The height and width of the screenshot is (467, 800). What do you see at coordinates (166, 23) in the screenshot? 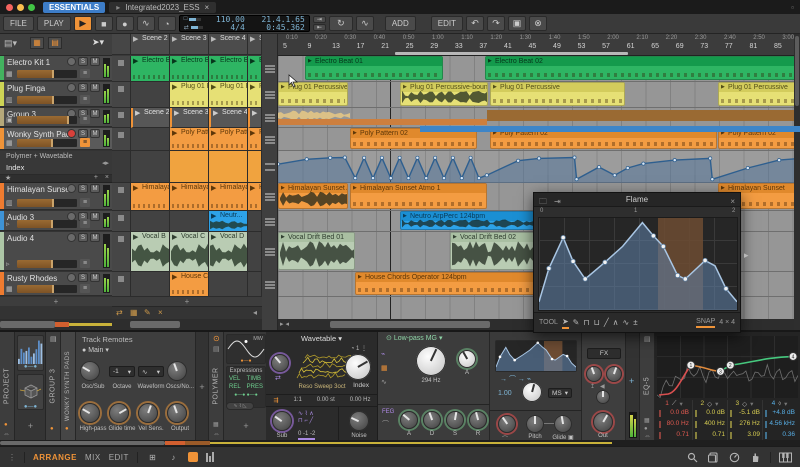
I see `metronome-icon: ◔` at bounding box center [166, 23].